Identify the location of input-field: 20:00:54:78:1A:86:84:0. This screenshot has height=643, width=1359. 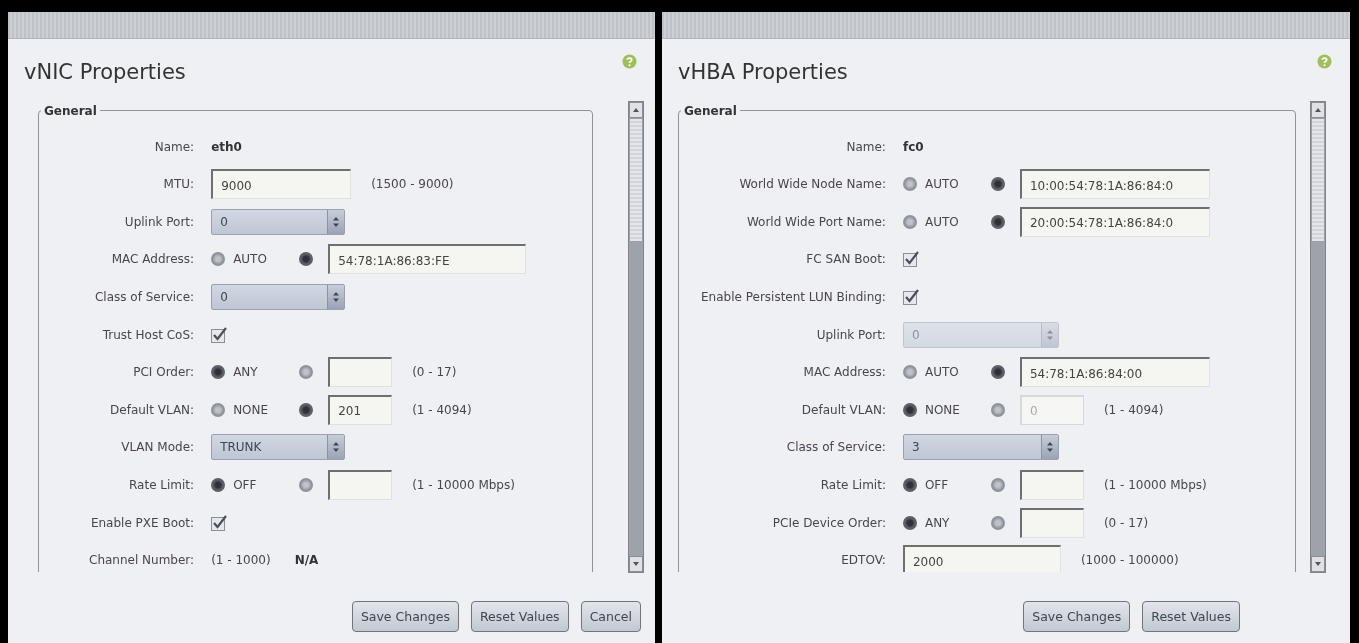
(1114, 221).